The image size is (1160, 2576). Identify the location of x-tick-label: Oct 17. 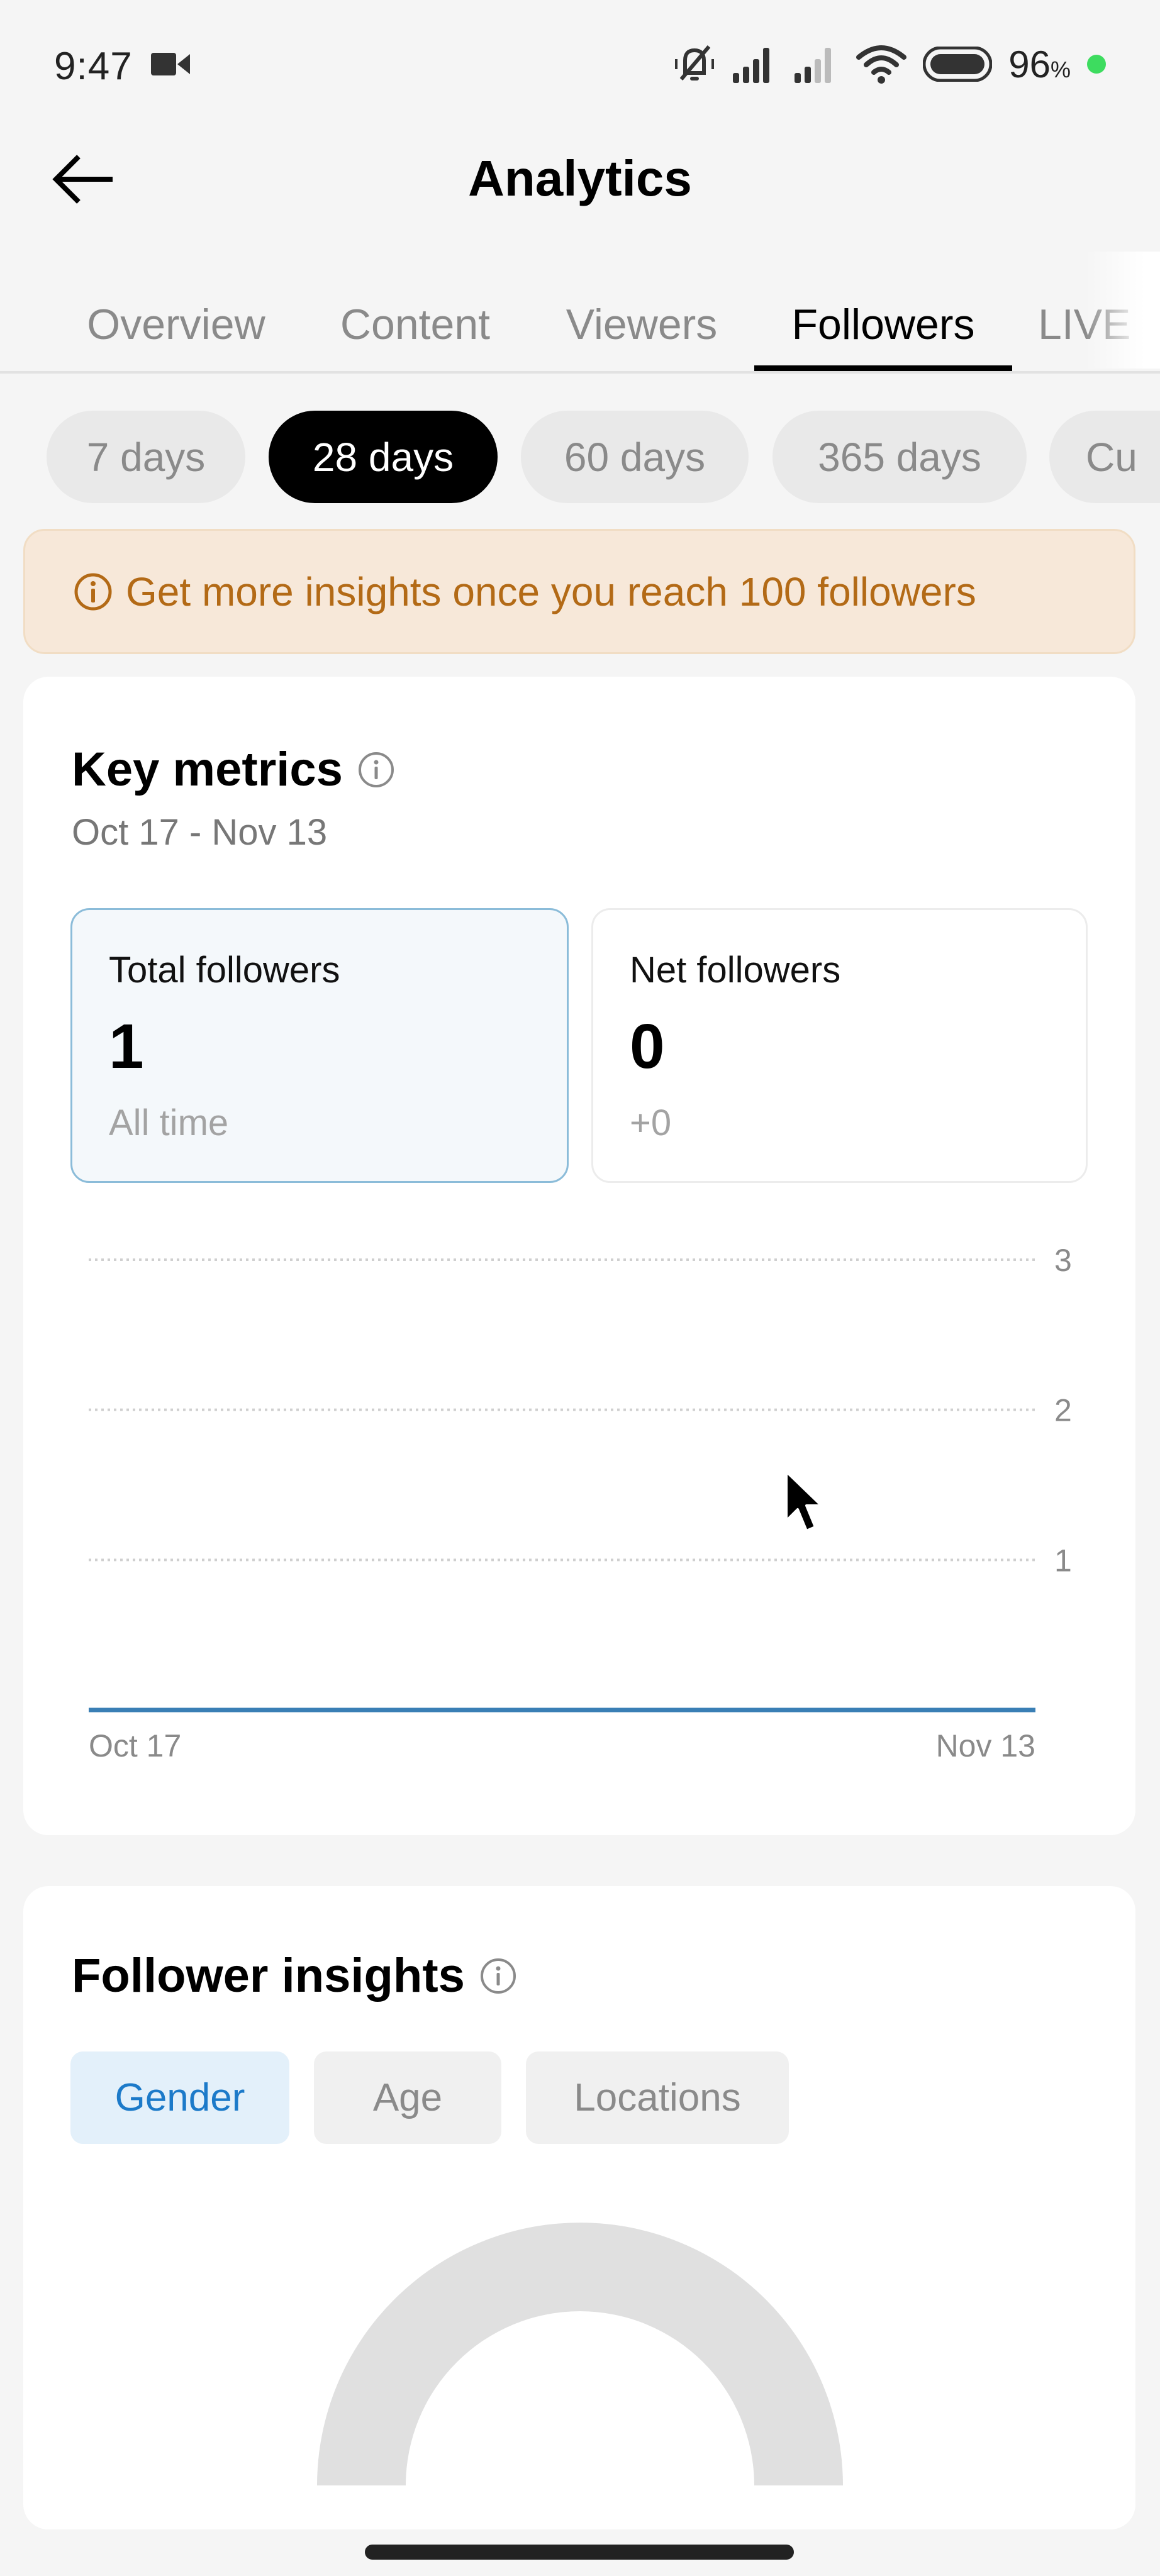
(135, 1745).